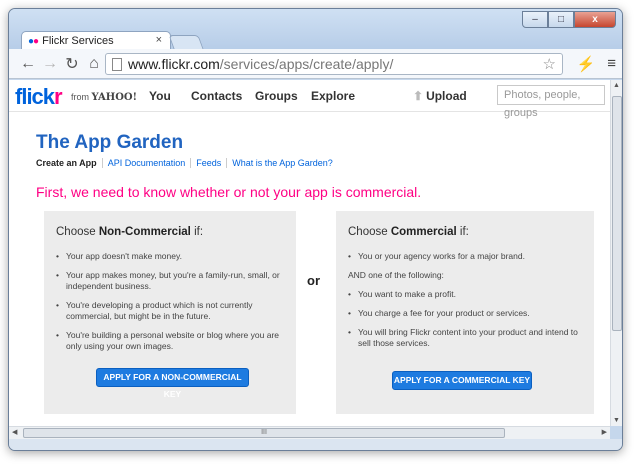 This screenshot has height=466, width=639. Describe the element at coordinates (315, 444) in the screenshot. I see `window-bottom-frame` at that location.